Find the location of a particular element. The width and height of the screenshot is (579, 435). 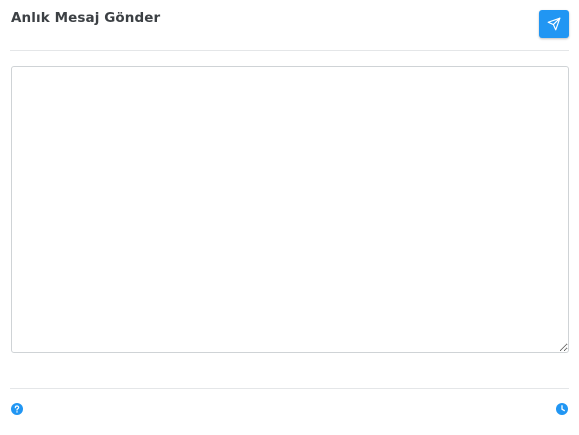

help-icon is located at coordinates (17, 409).